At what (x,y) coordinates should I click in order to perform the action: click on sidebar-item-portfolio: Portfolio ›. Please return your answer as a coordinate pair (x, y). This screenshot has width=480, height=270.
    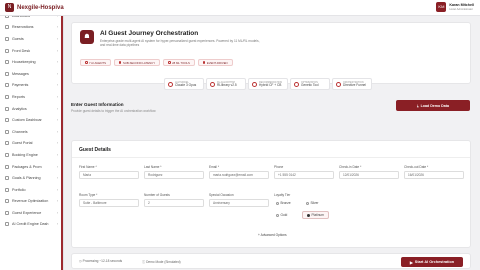
    Looking at the image, I should click on (31, 190).